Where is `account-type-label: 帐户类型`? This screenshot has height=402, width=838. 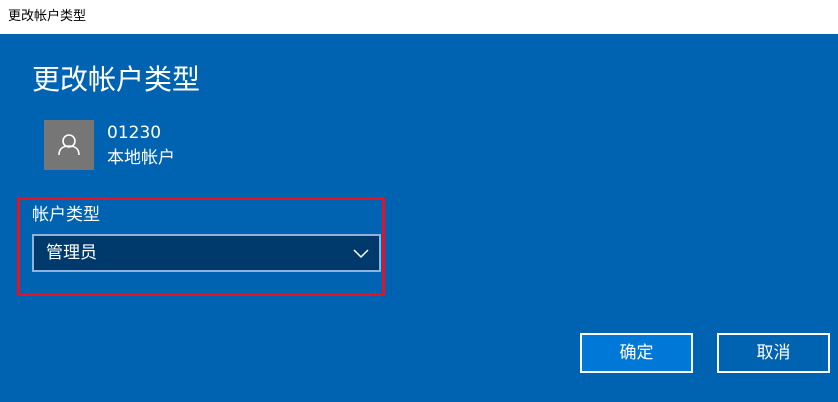
account-type-label: 帐户类型 is located at coordinates (66, 215).